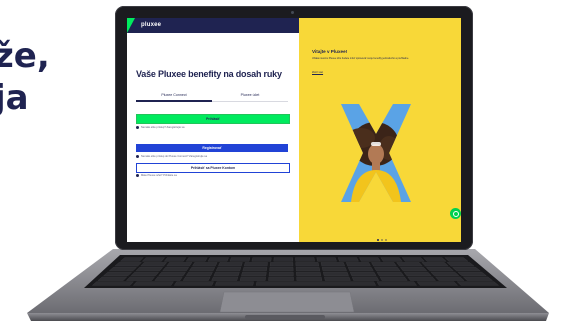  Describe the element at coordinates (317, 72) in the screenshot. I see `promo-link: Zistiť viac` at that location.